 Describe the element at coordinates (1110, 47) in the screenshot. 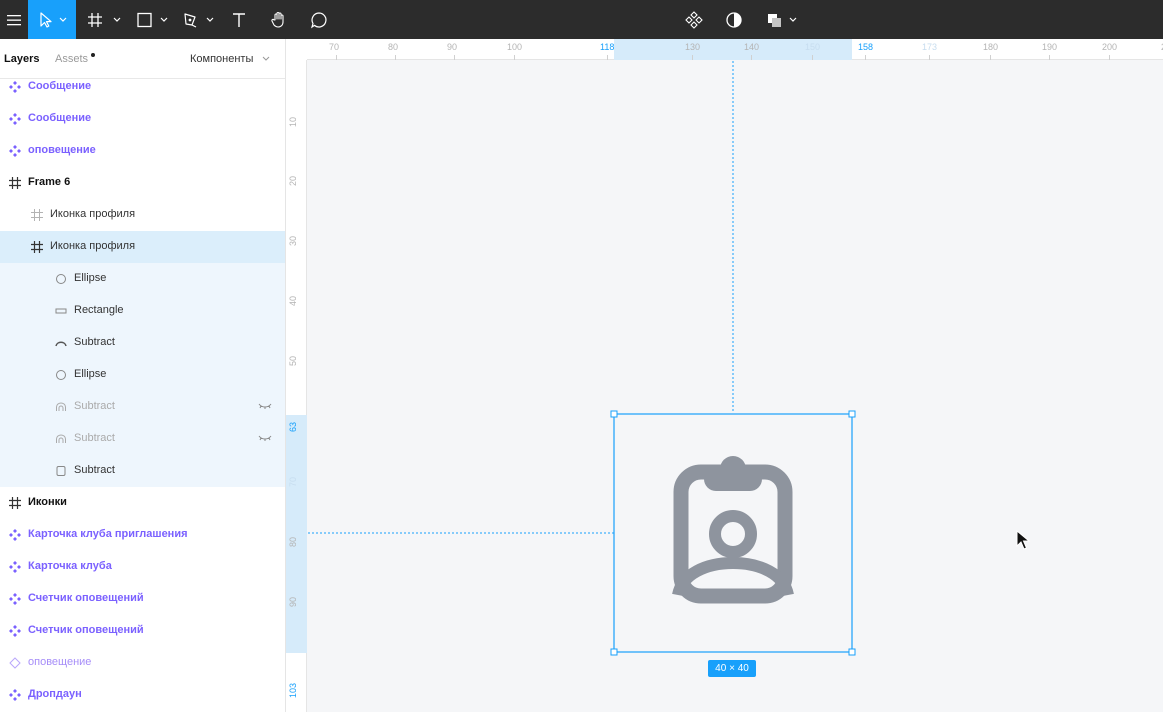

I see `ruler-tick-label: 200` at that location.